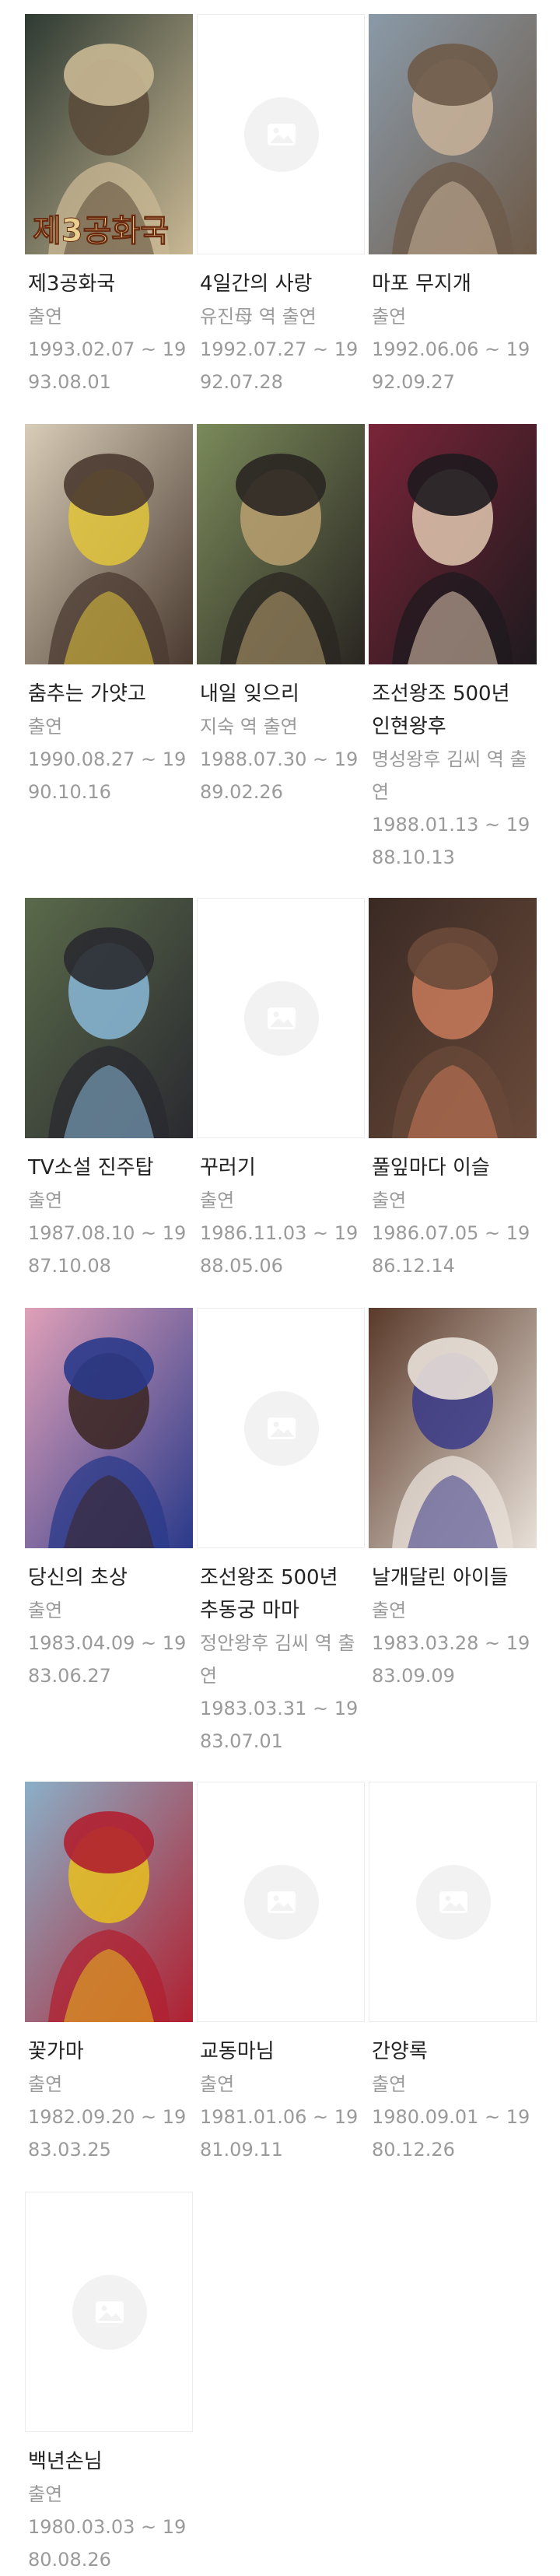 The width and height of the screenshot is (560, 2576). What do you see at coordinates (249, 727) in the screenshot?
I see `drama-role: 지숙 역 출연` at bounding box center [249, 727].